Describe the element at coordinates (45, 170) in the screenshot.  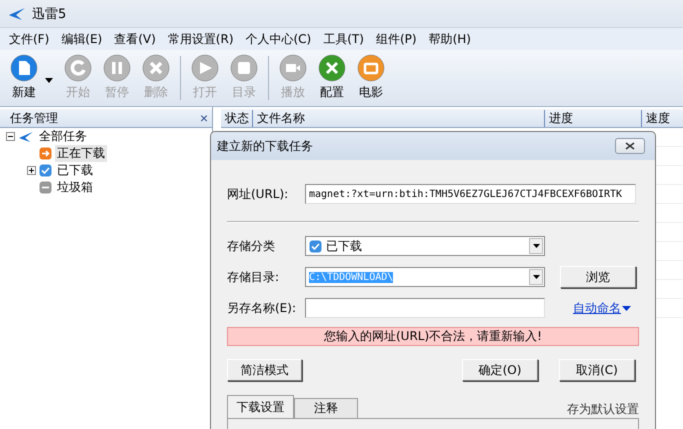
I see `done-icon` at that location.